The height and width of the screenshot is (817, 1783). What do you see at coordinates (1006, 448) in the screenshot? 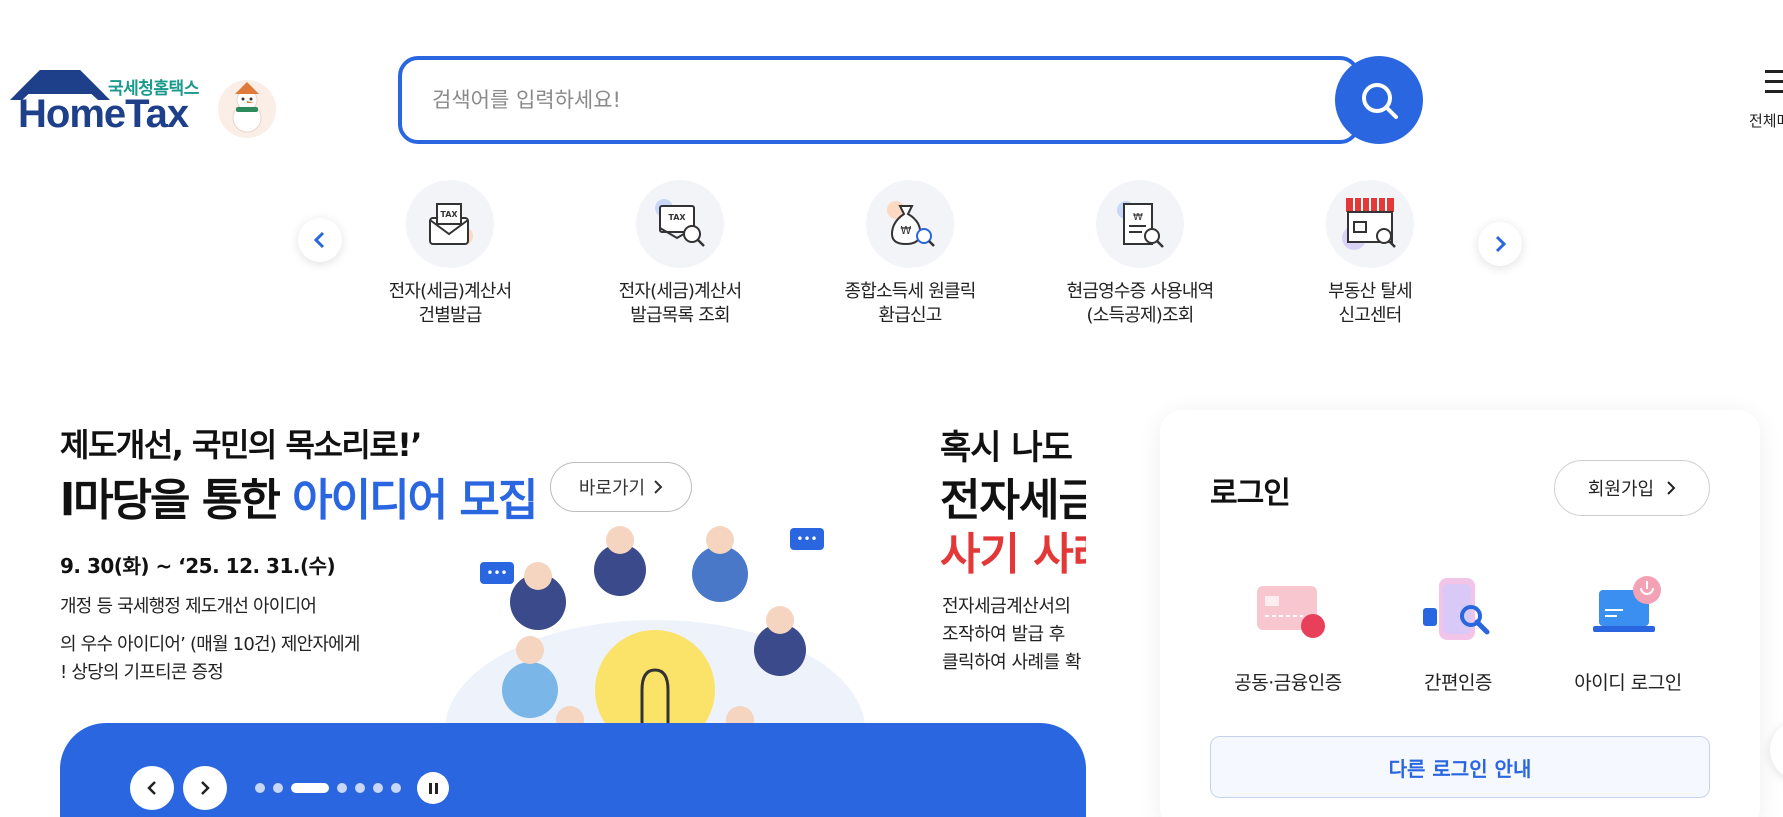
I see `banner-slide2-title: 혹시 나도` at bounding box center [1006, 448].